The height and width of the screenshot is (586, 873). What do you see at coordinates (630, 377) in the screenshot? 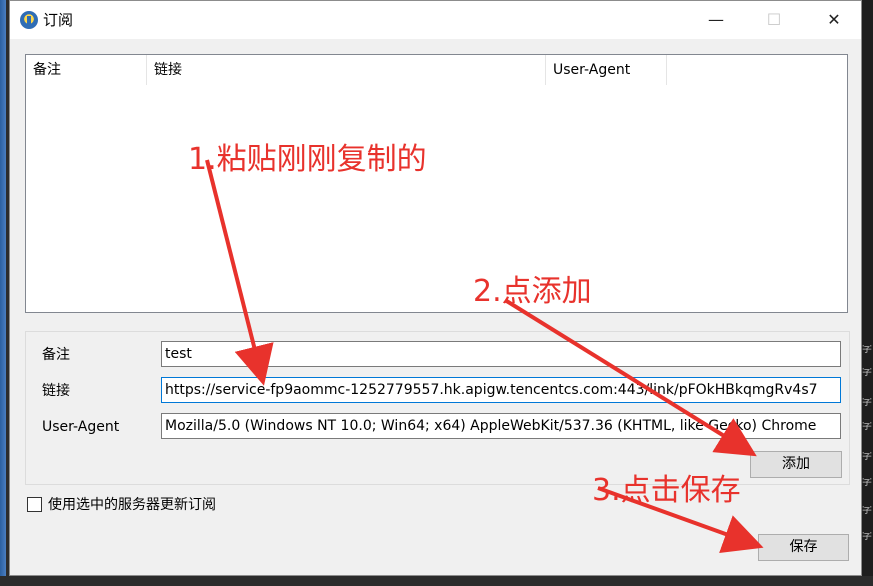
I see `arrow-step2` at bounding box center [630, 377].